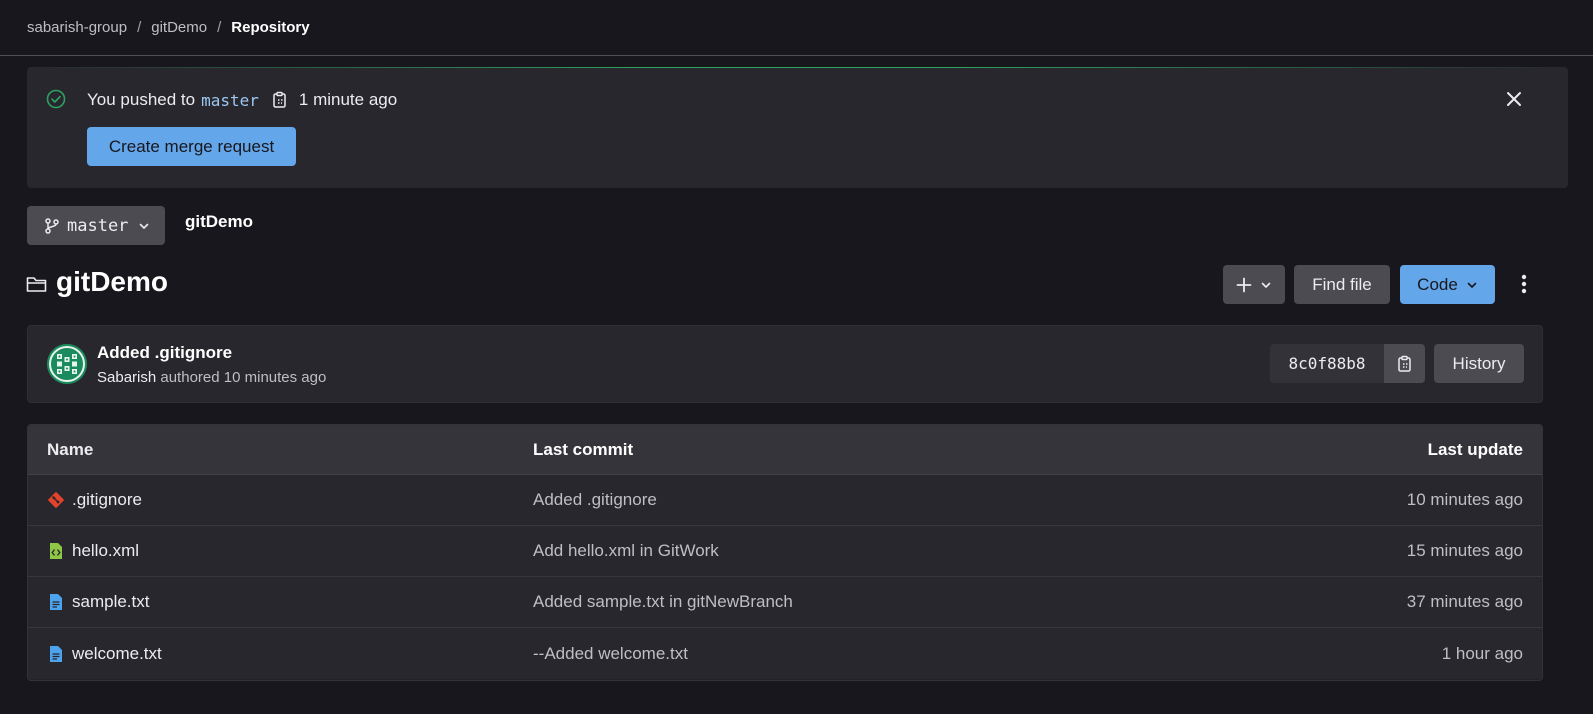 Image resolution: width=1593 pixels, height=714 pixels. Describe the element at coordinates (56, 500) in the screenshot. I see `git-file-icon` at that location.